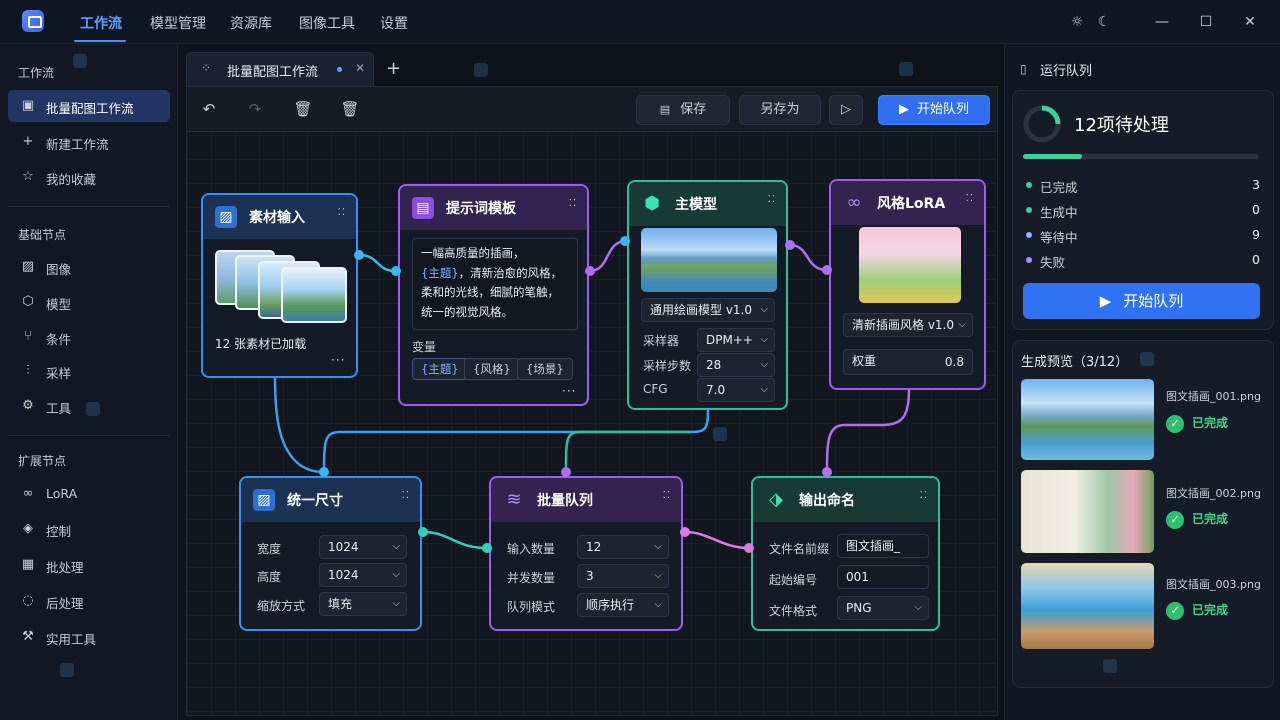 This screenshot has height=720, width=1280. Describe the element at coordinates (736, 390) in the screenshot. I see `cfg-select: 7.0 ⌵` at that location.